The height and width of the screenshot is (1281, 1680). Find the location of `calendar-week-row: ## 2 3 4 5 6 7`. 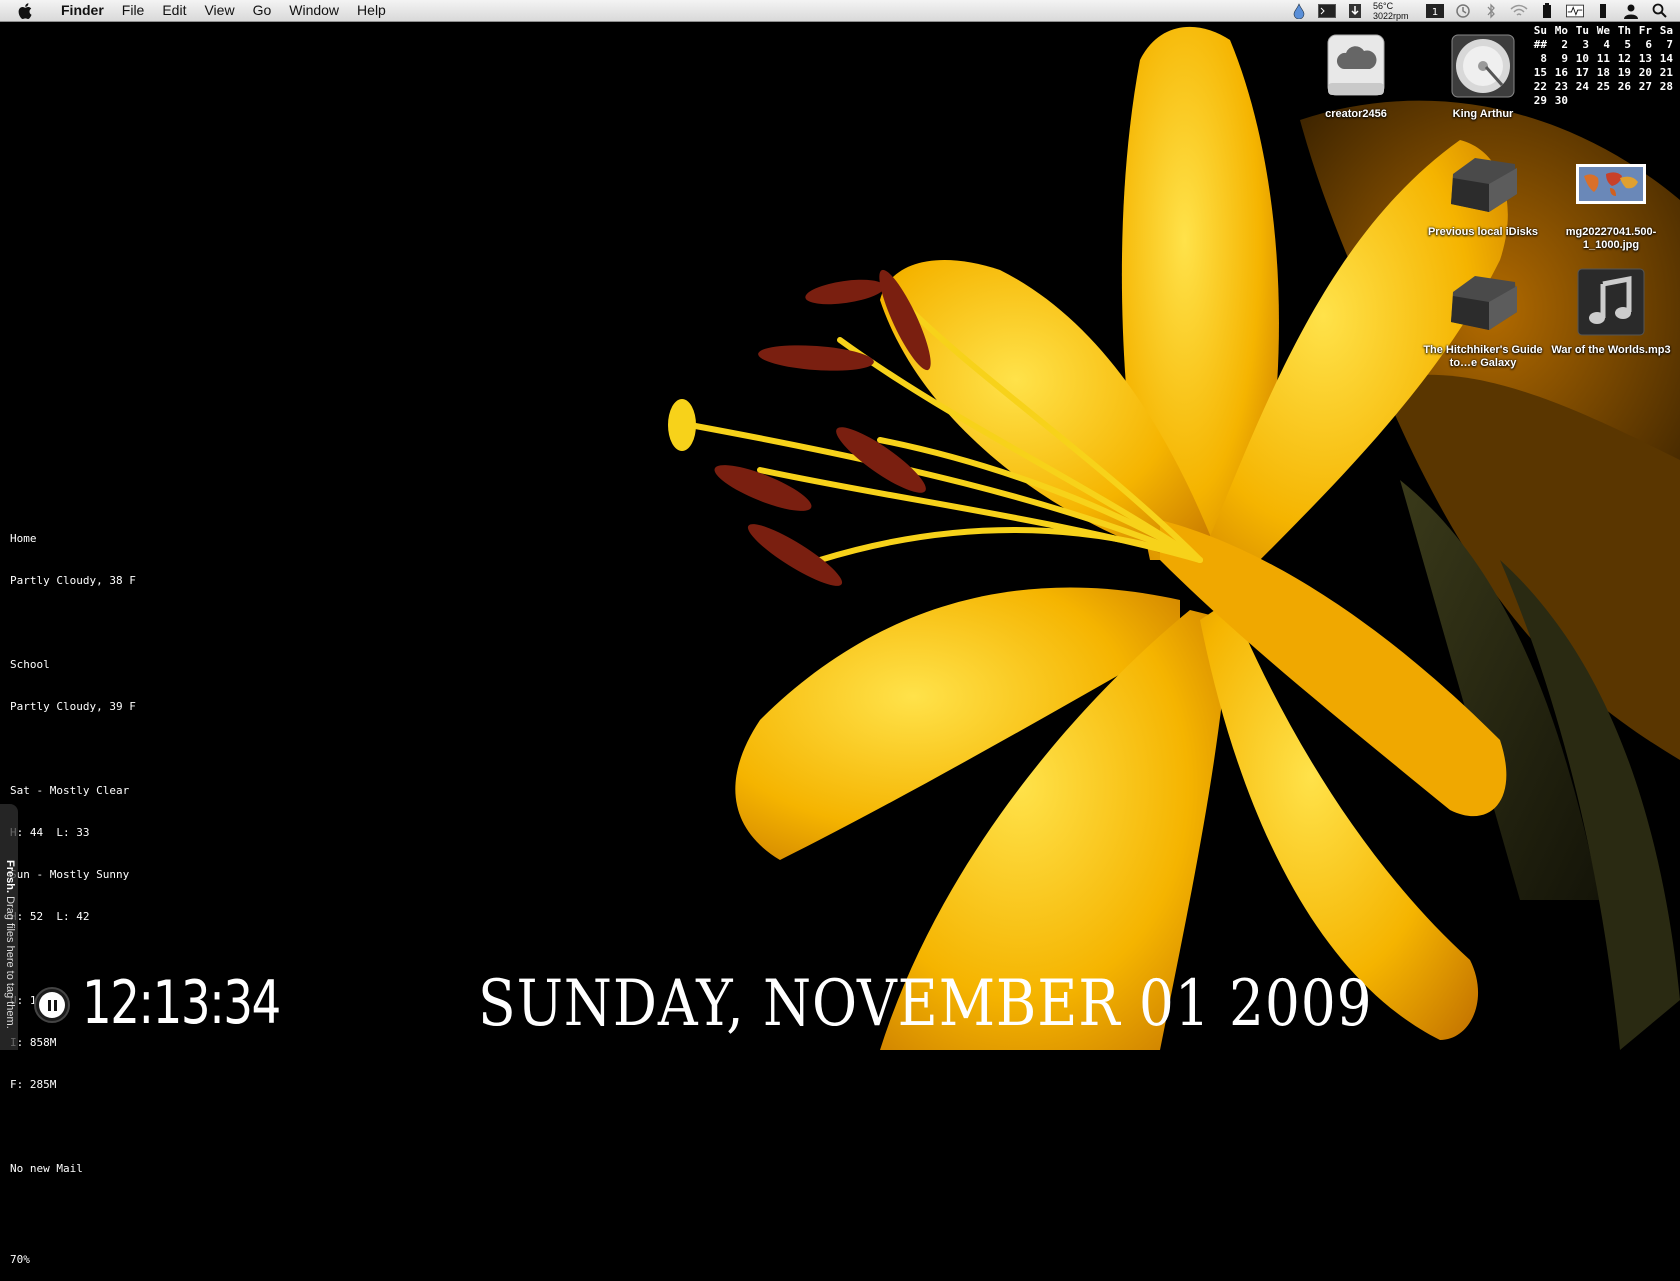

calendar-week-row: ## 2 3 4 5 6 7 is located at coordinates (1599, 45).